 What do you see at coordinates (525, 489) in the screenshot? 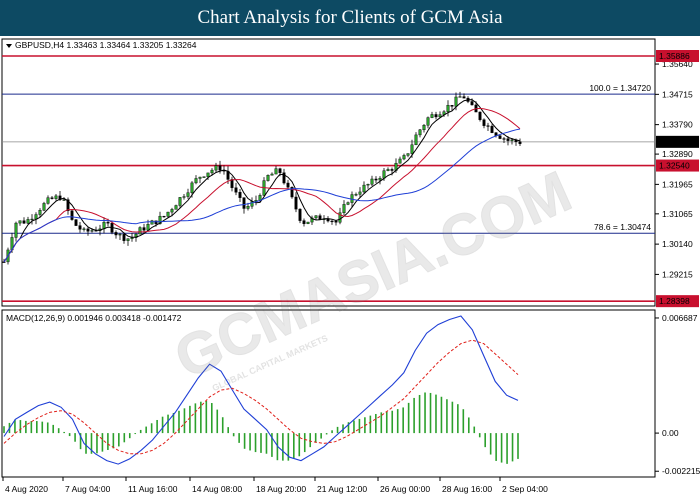
I see `x-tick-label: 2 Sep 04:00` at bounding box center [525, 489].